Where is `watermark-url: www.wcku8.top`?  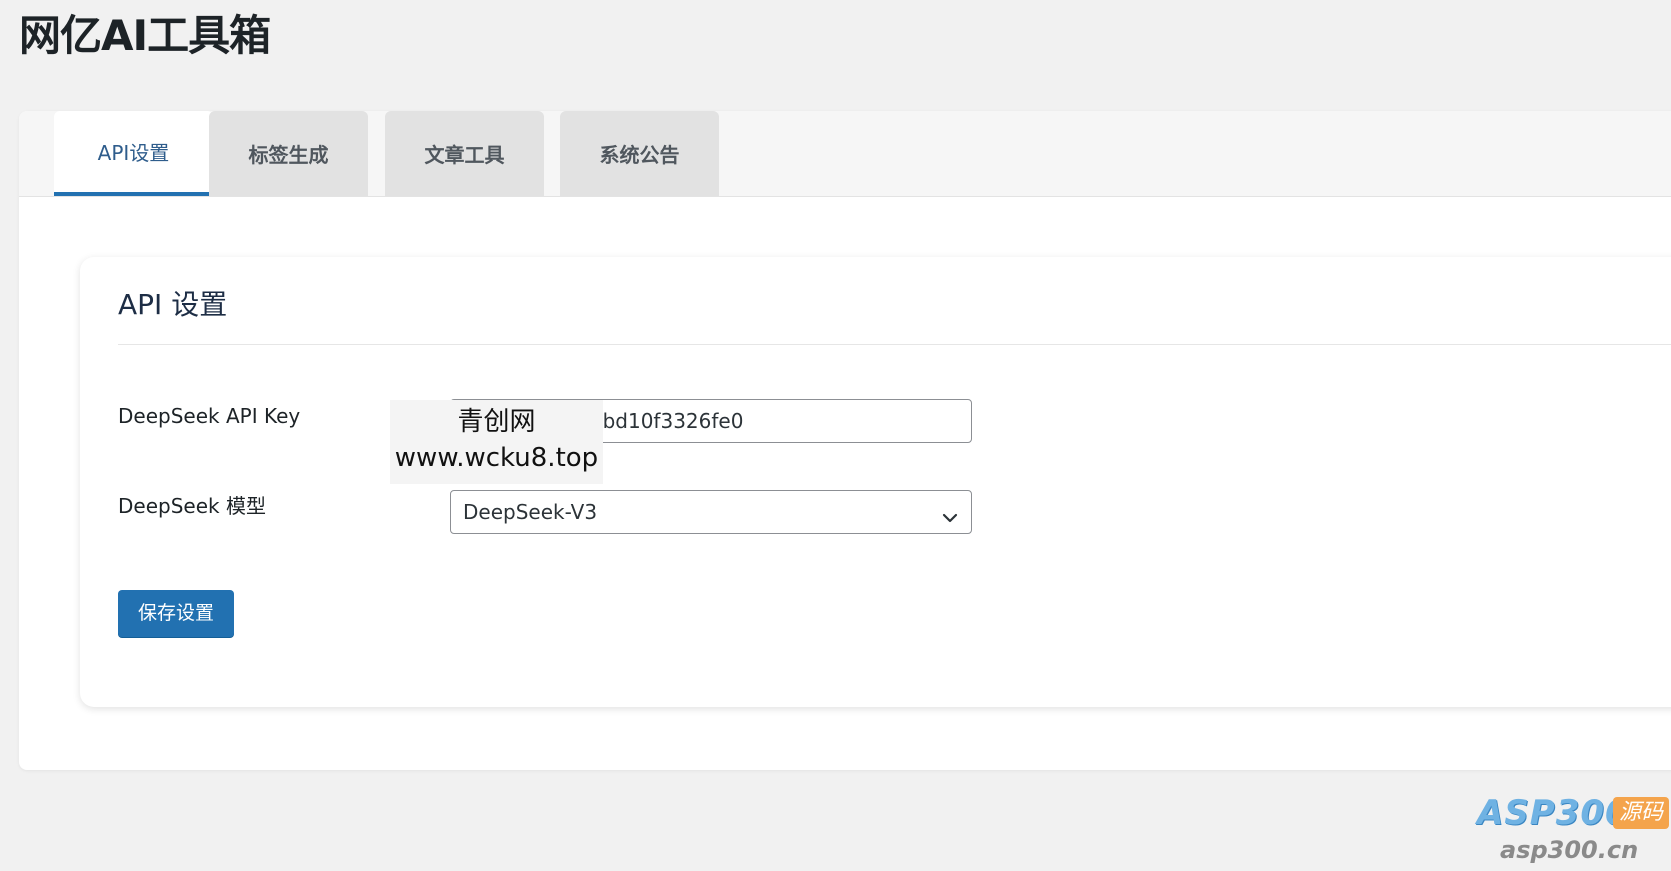 watermark-url: www.wcku8.top is located at coordinates (496, 458).